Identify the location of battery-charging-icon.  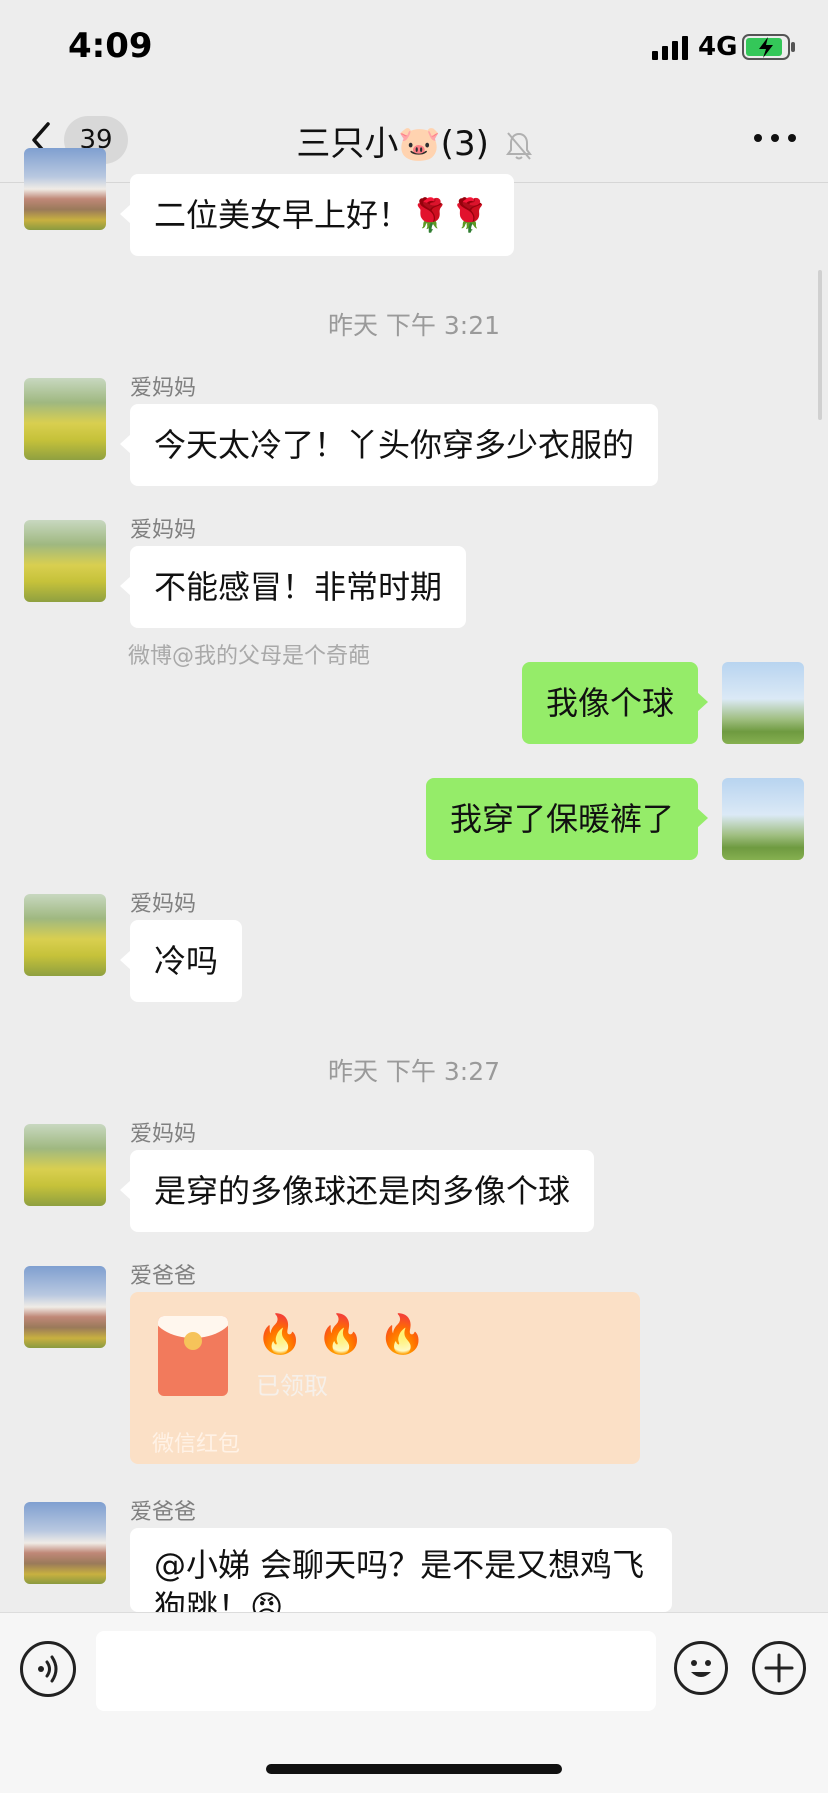
(768, 47).